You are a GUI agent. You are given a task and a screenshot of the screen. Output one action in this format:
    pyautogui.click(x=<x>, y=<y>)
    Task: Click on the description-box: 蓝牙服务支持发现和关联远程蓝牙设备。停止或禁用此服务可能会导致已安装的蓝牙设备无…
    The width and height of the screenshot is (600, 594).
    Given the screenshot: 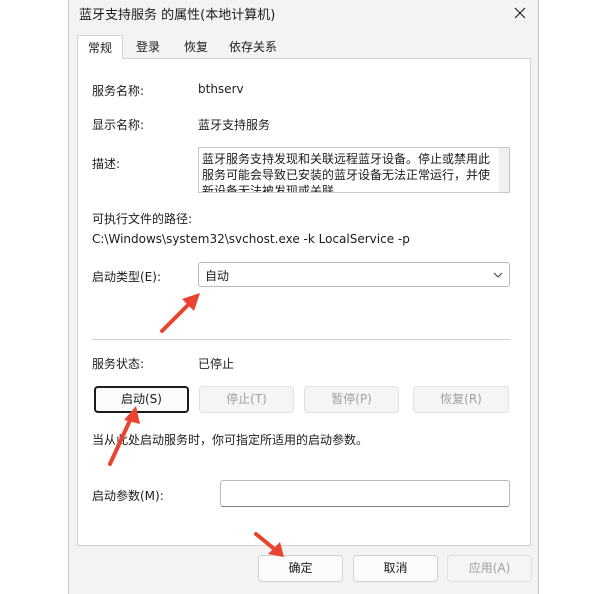 What is the action you would take?
    pyautogui.click(x=354, y=170)
    